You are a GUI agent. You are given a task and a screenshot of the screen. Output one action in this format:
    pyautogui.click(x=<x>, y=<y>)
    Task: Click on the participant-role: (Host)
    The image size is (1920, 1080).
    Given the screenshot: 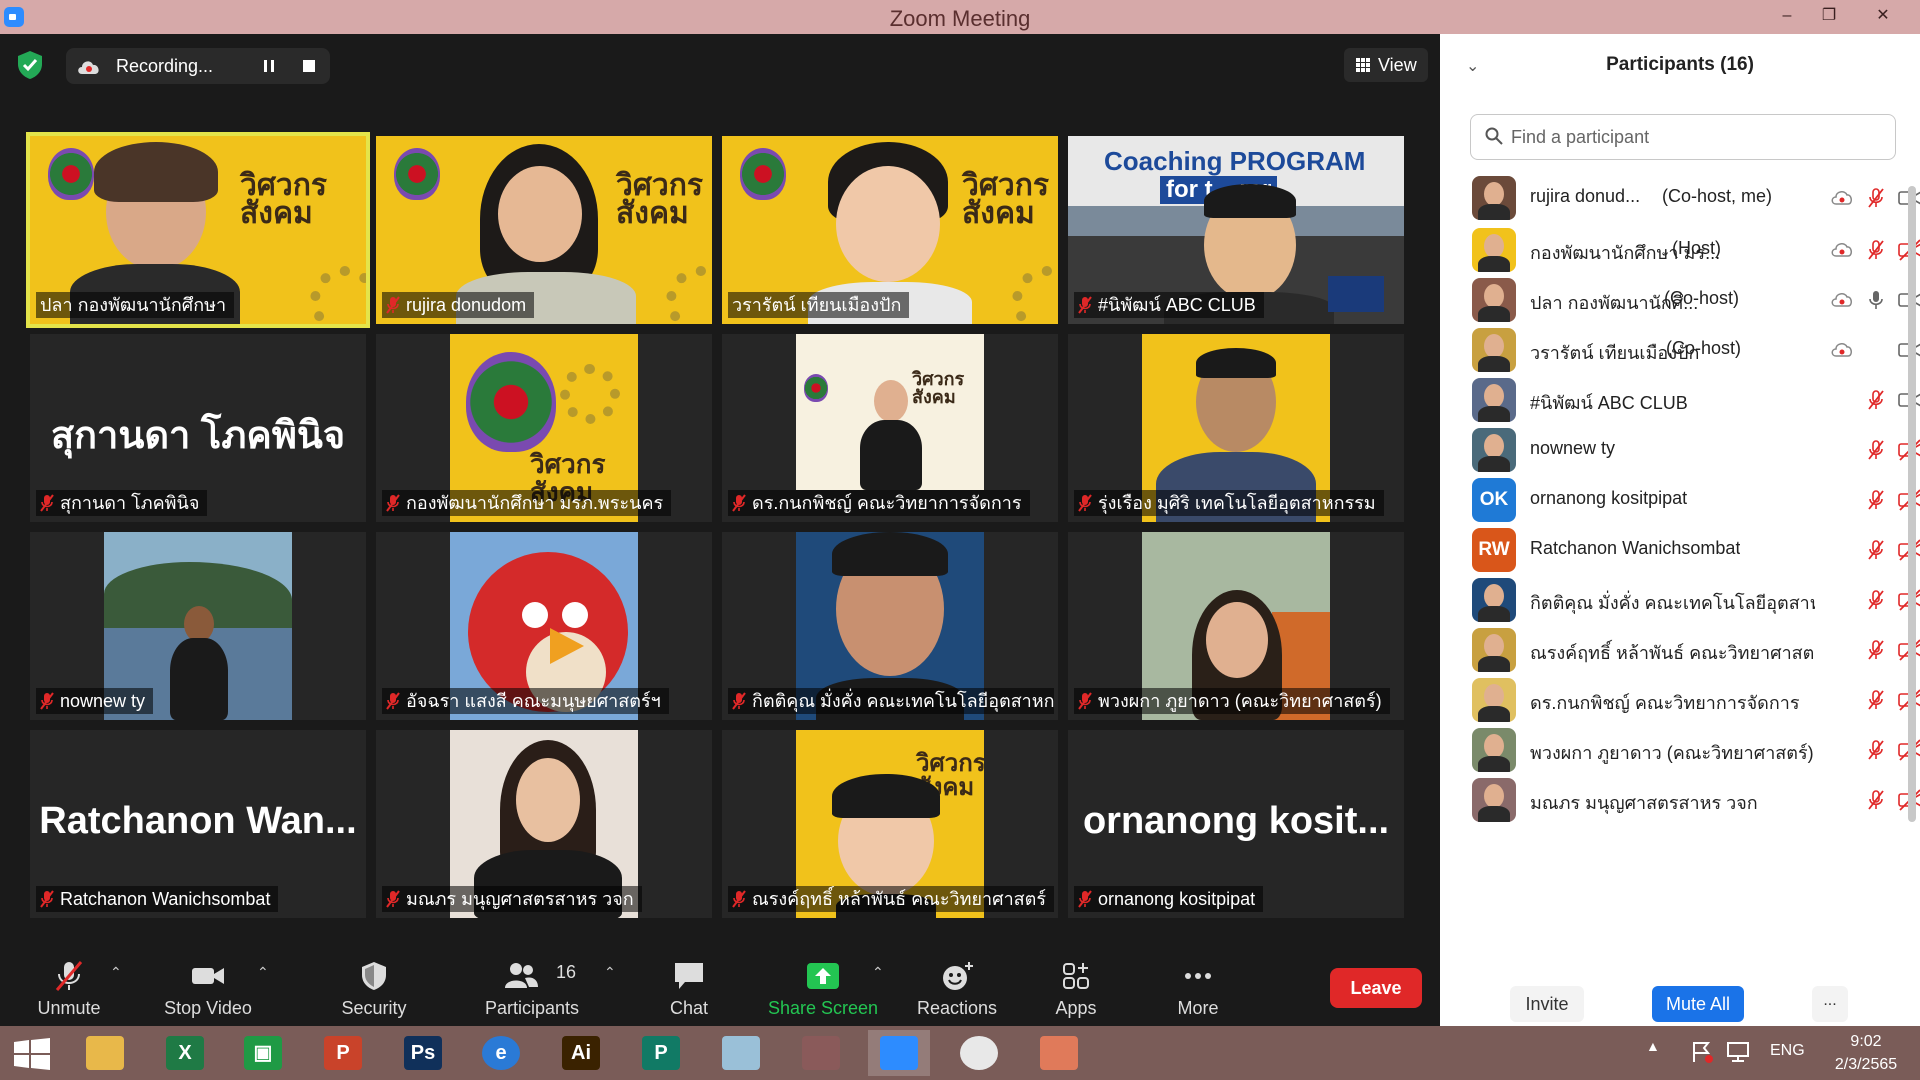 What is the action you would take?
    pyautogui.click(x=1696, y=248)
    